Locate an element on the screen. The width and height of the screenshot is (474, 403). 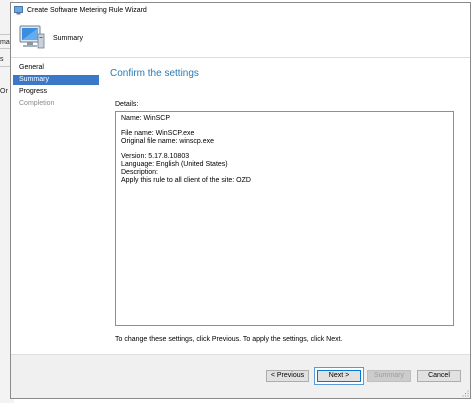
detail-file-name: File name: WinSCP.exe is located at coordinates (158, 133).